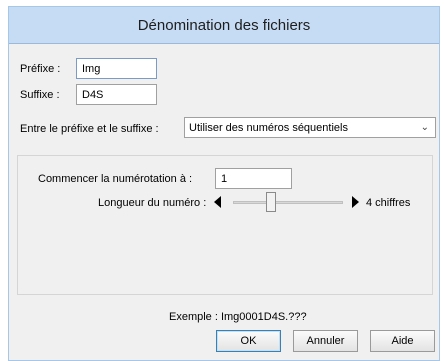 The width and height of the screenshot is (444, 361). Describe the element at coordinates (116, 68) in the screenshot. I see `prefix-input` at that location.